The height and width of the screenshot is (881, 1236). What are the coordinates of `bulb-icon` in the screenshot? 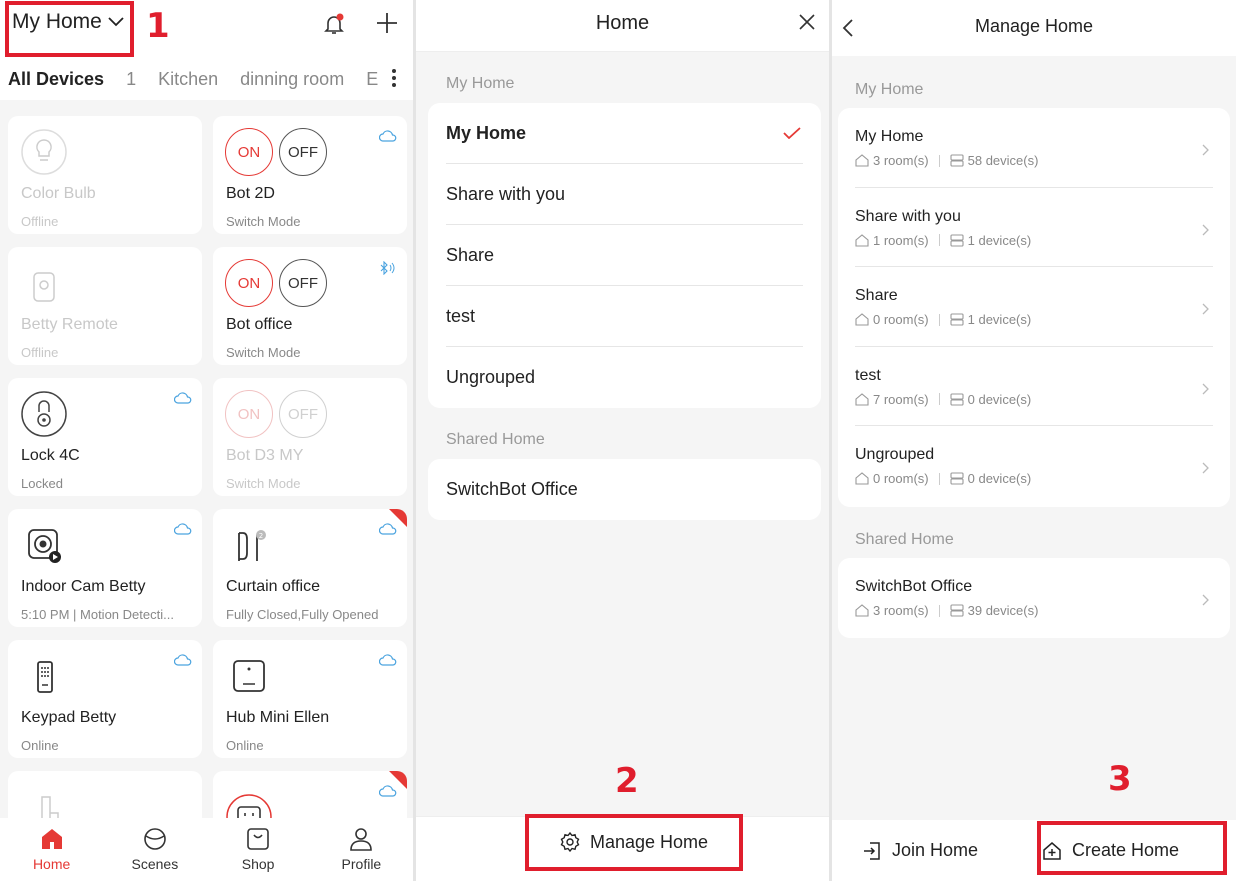 It's located at (44, 152).